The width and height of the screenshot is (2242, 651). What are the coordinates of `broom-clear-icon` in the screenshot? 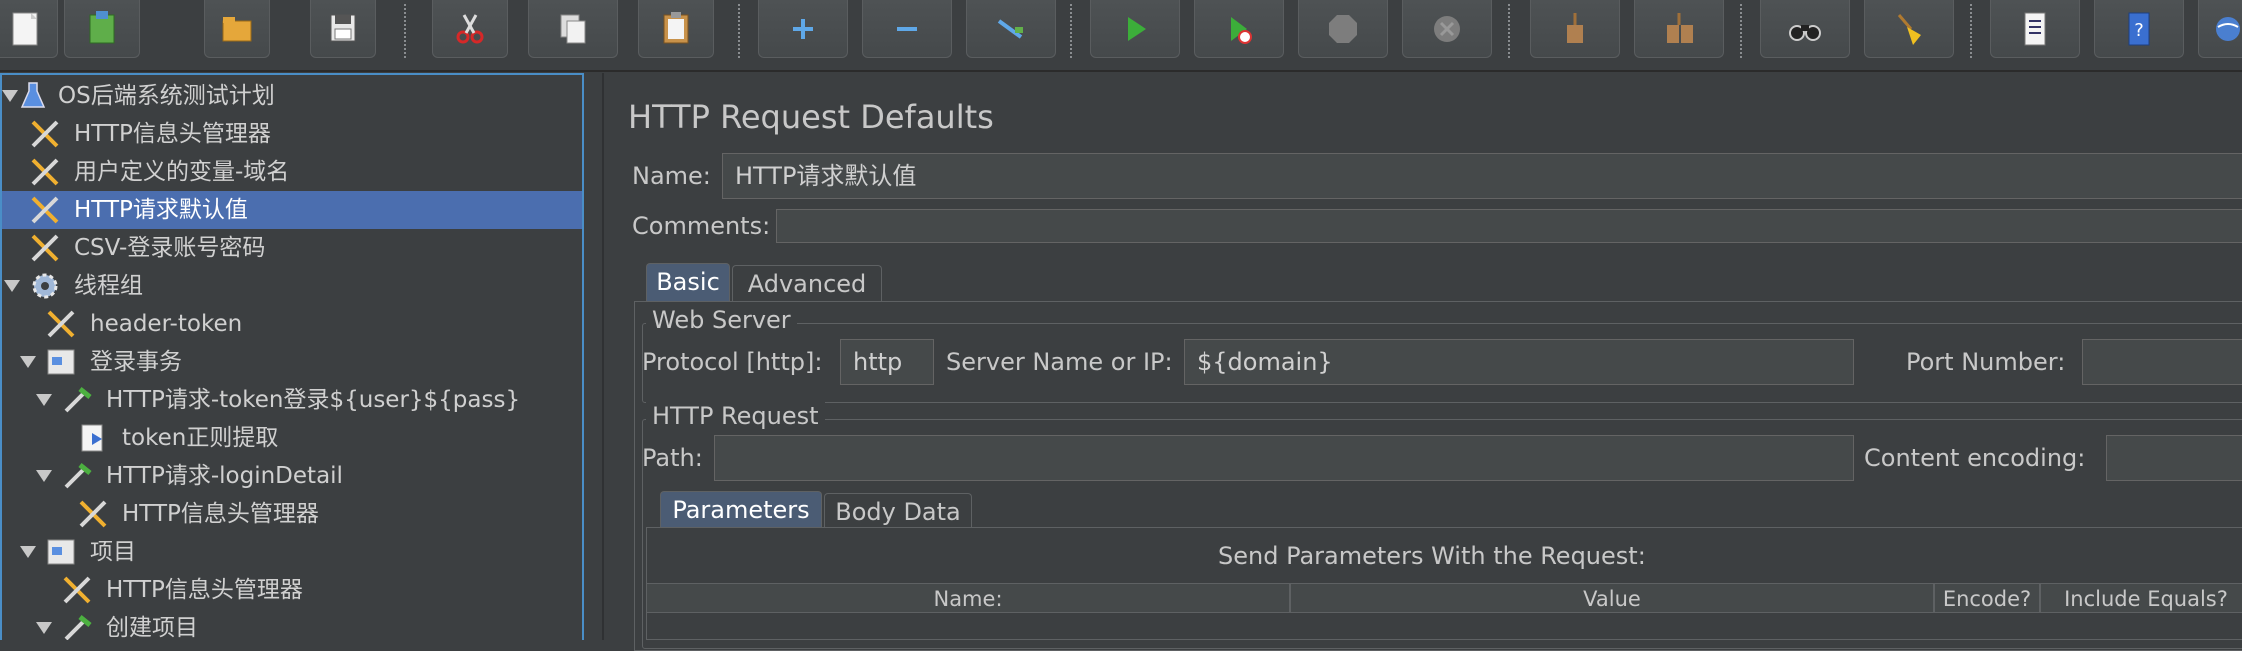 It's located at (1575, 27).